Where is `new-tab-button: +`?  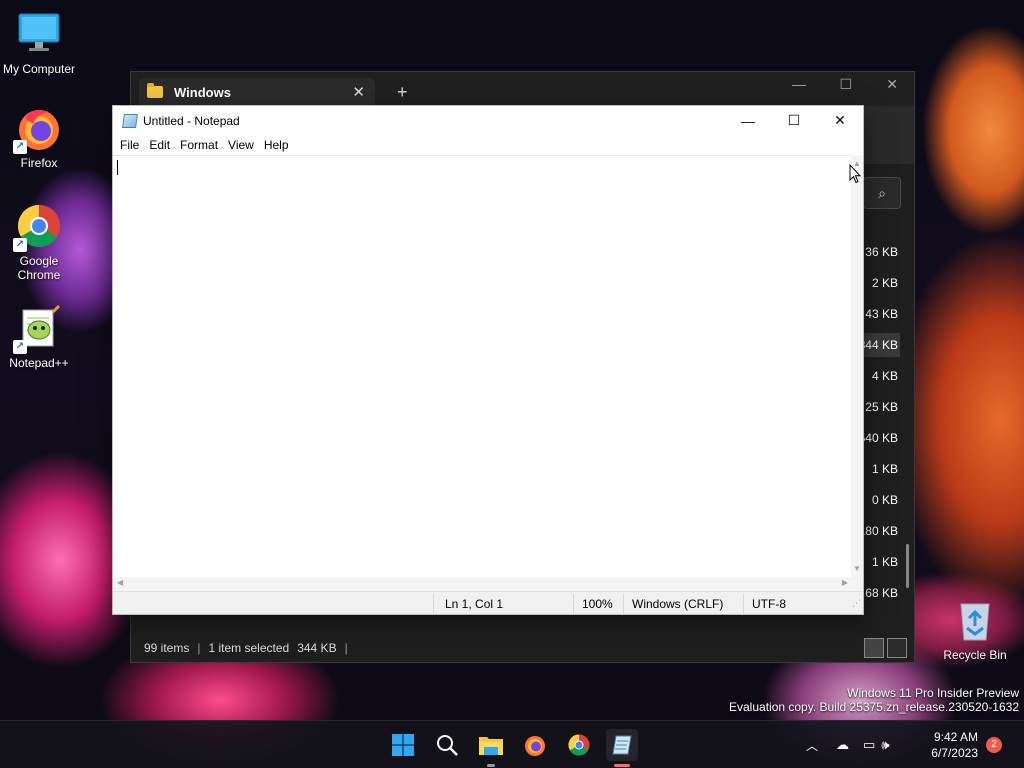 new-tab-button: + is located at coordinates (402, 92).